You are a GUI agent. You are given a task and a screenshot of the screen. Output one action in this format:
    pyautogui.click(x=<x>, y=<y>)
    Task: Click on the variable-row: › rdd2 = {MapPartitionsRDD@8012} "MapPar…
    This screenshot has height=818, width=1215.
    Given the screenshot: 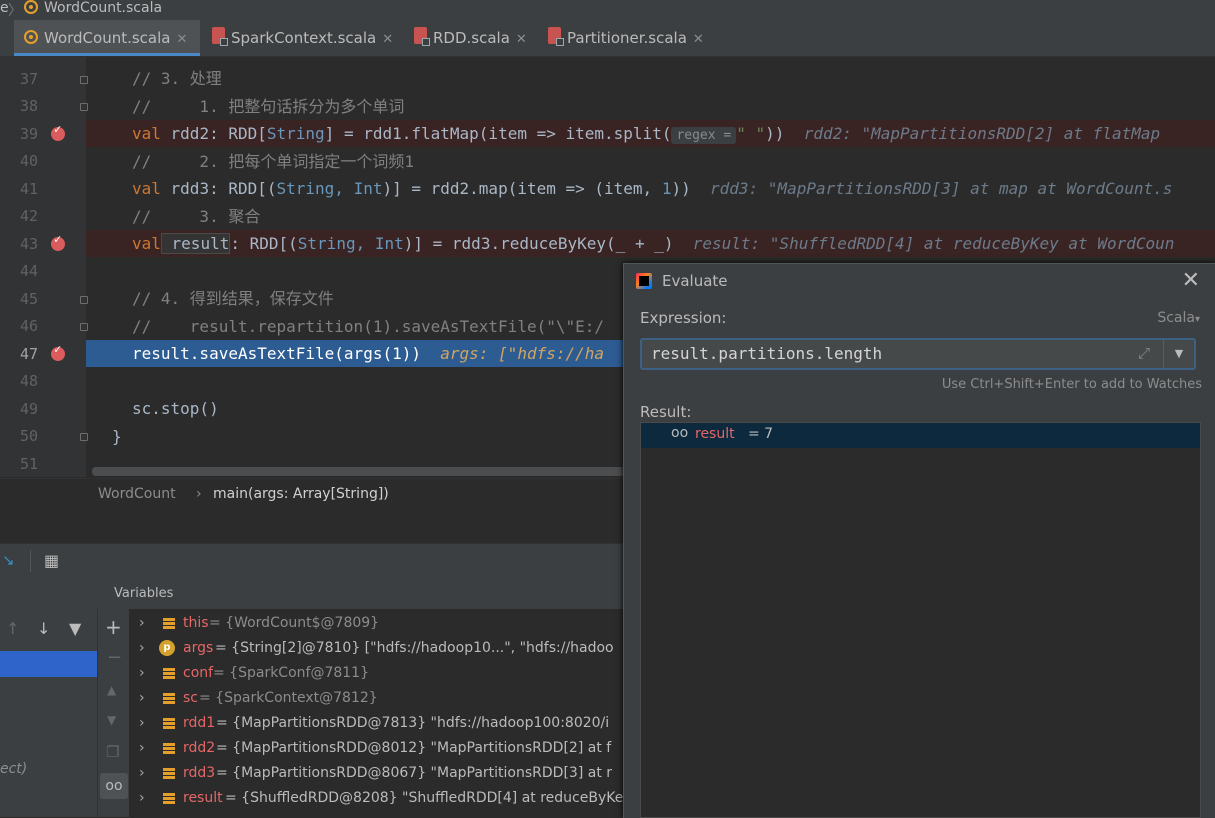 What is the action you would take?
    pyautogui.click(x=376, y=748)
    